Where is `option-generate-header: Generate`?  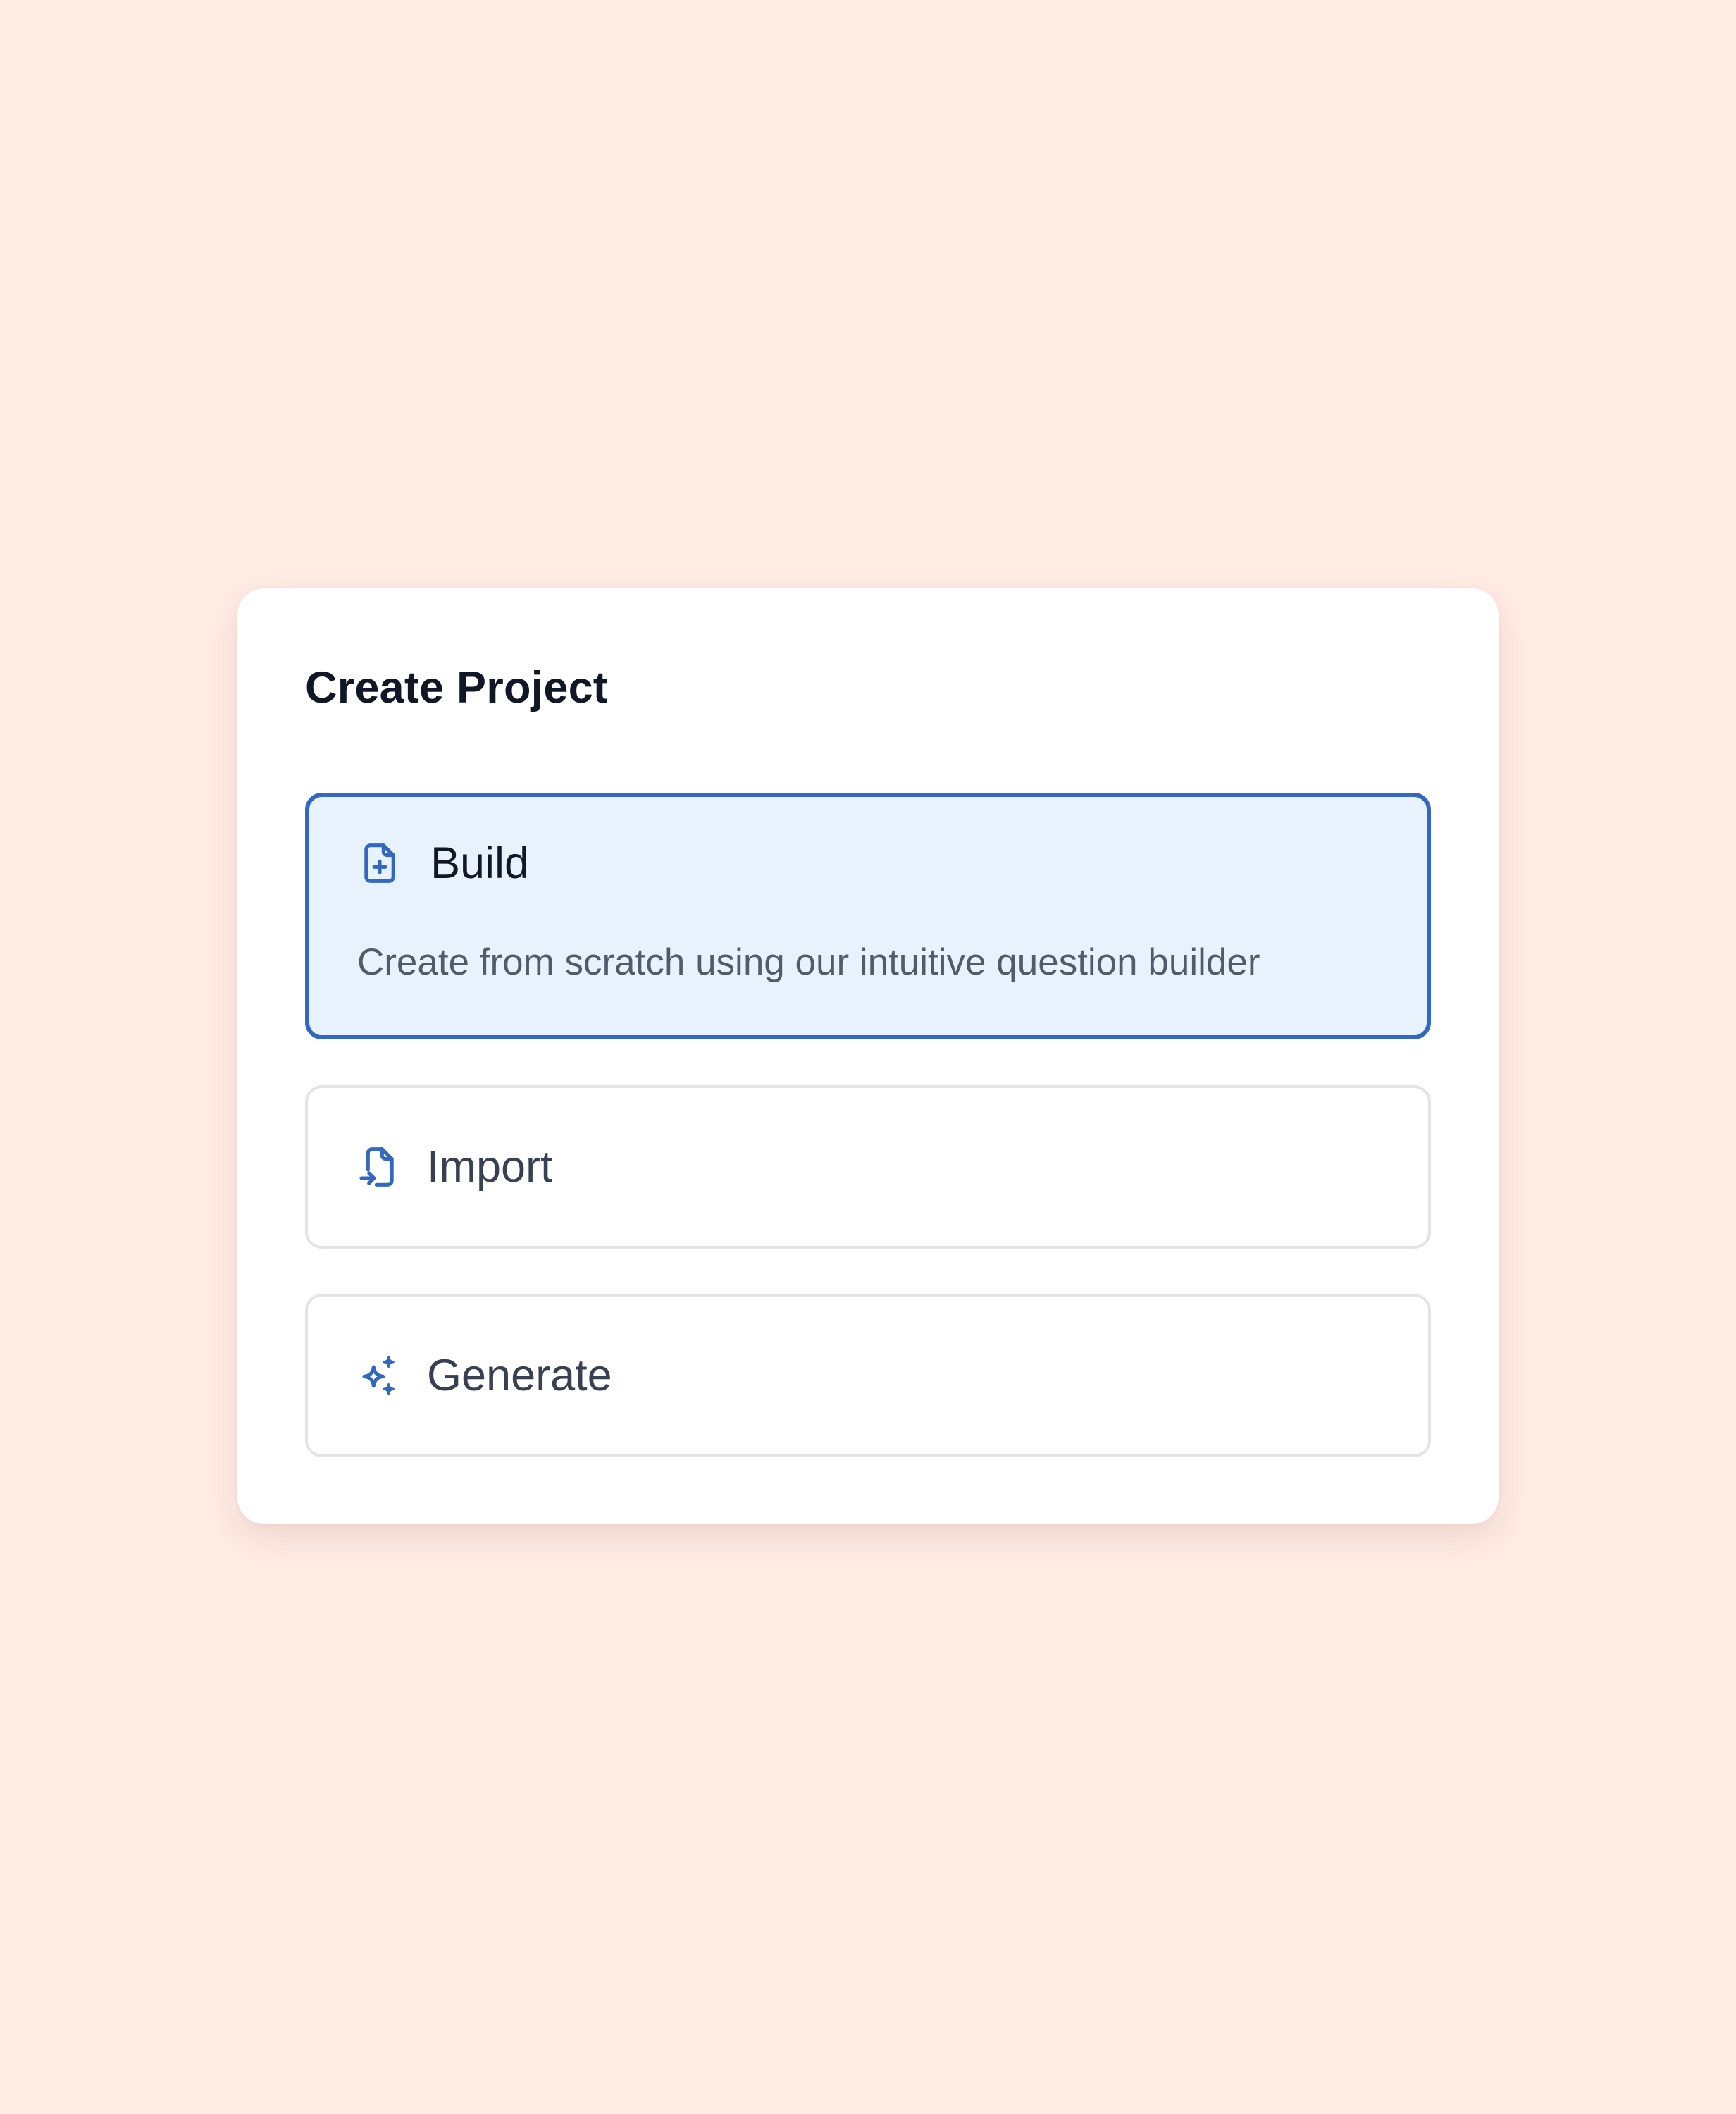
option-generate-header: Generate is located at coordinates (484, 1375).